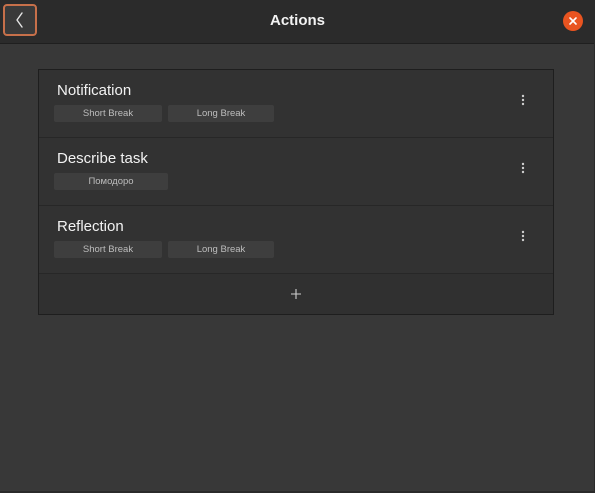  I want to click on plus-icon, so click(296, 294).